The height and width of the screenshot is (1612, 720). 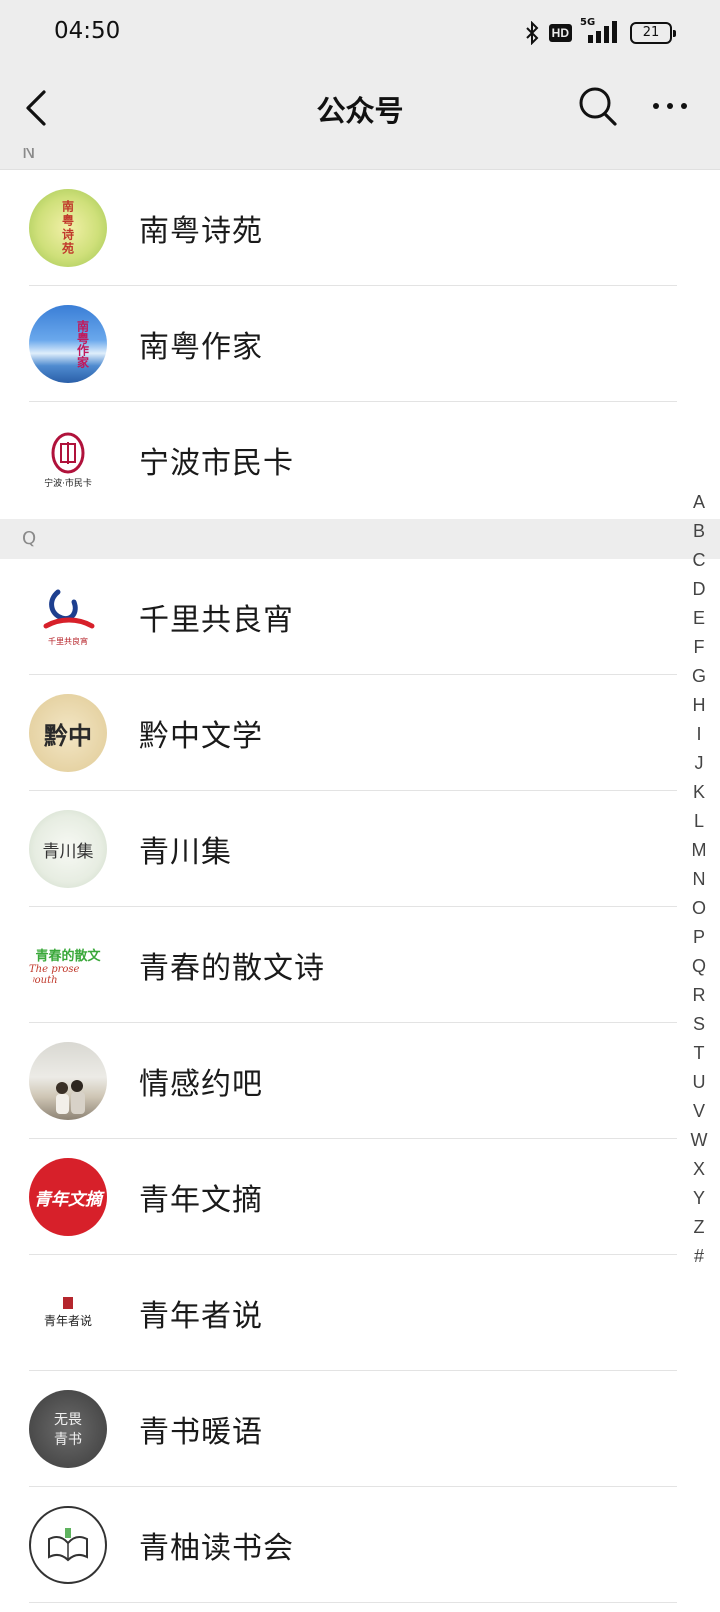 What do you see at coordinates (68, 956) in the screenshot?
I see `avatar-text: 青春的散文` at bounding box center [68, 956].